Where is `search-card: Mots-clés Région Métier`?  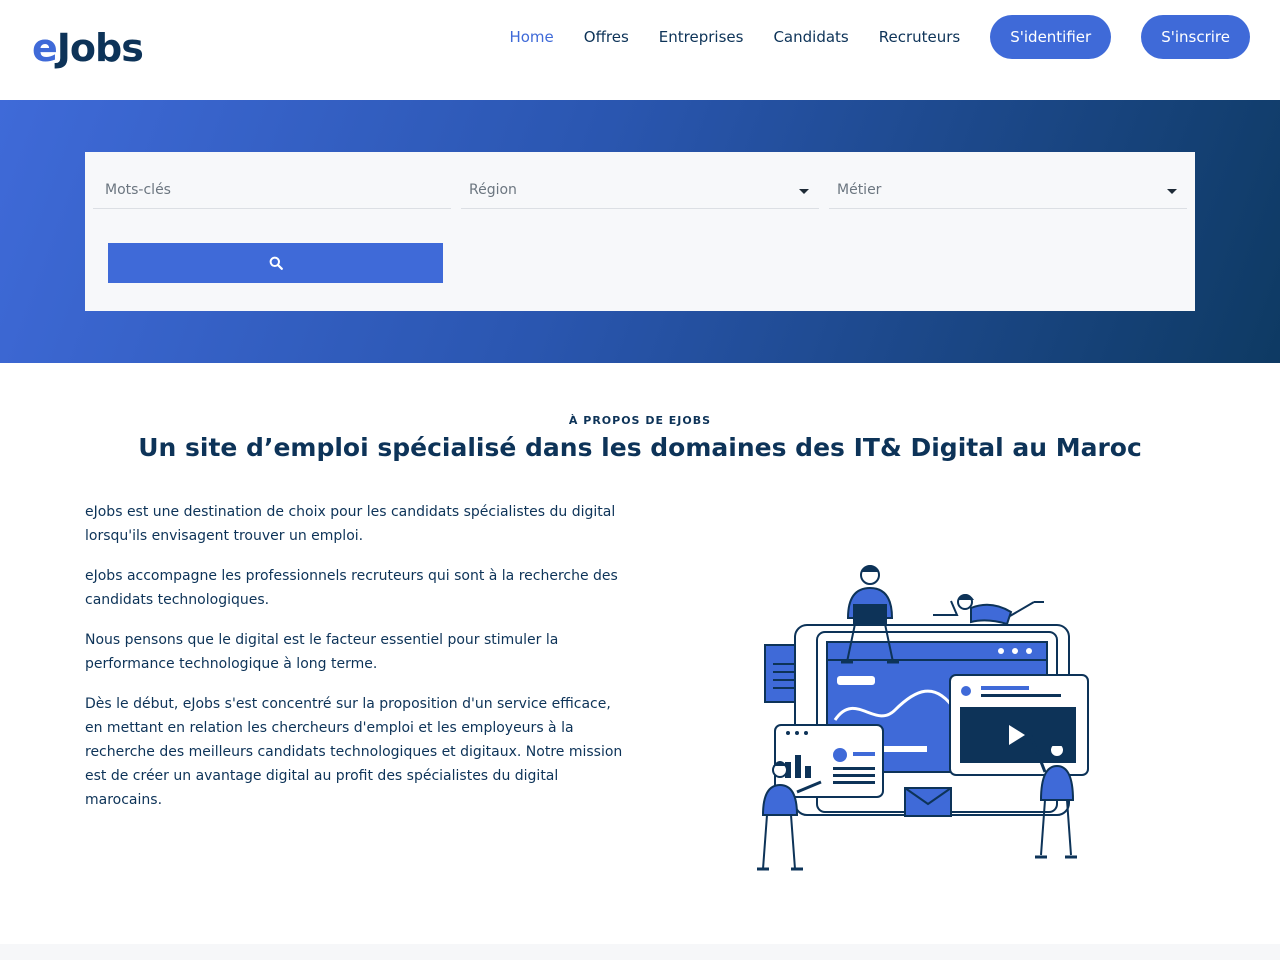
search-card: Mots-clés Région Métier is located at coordinates (640, 231).